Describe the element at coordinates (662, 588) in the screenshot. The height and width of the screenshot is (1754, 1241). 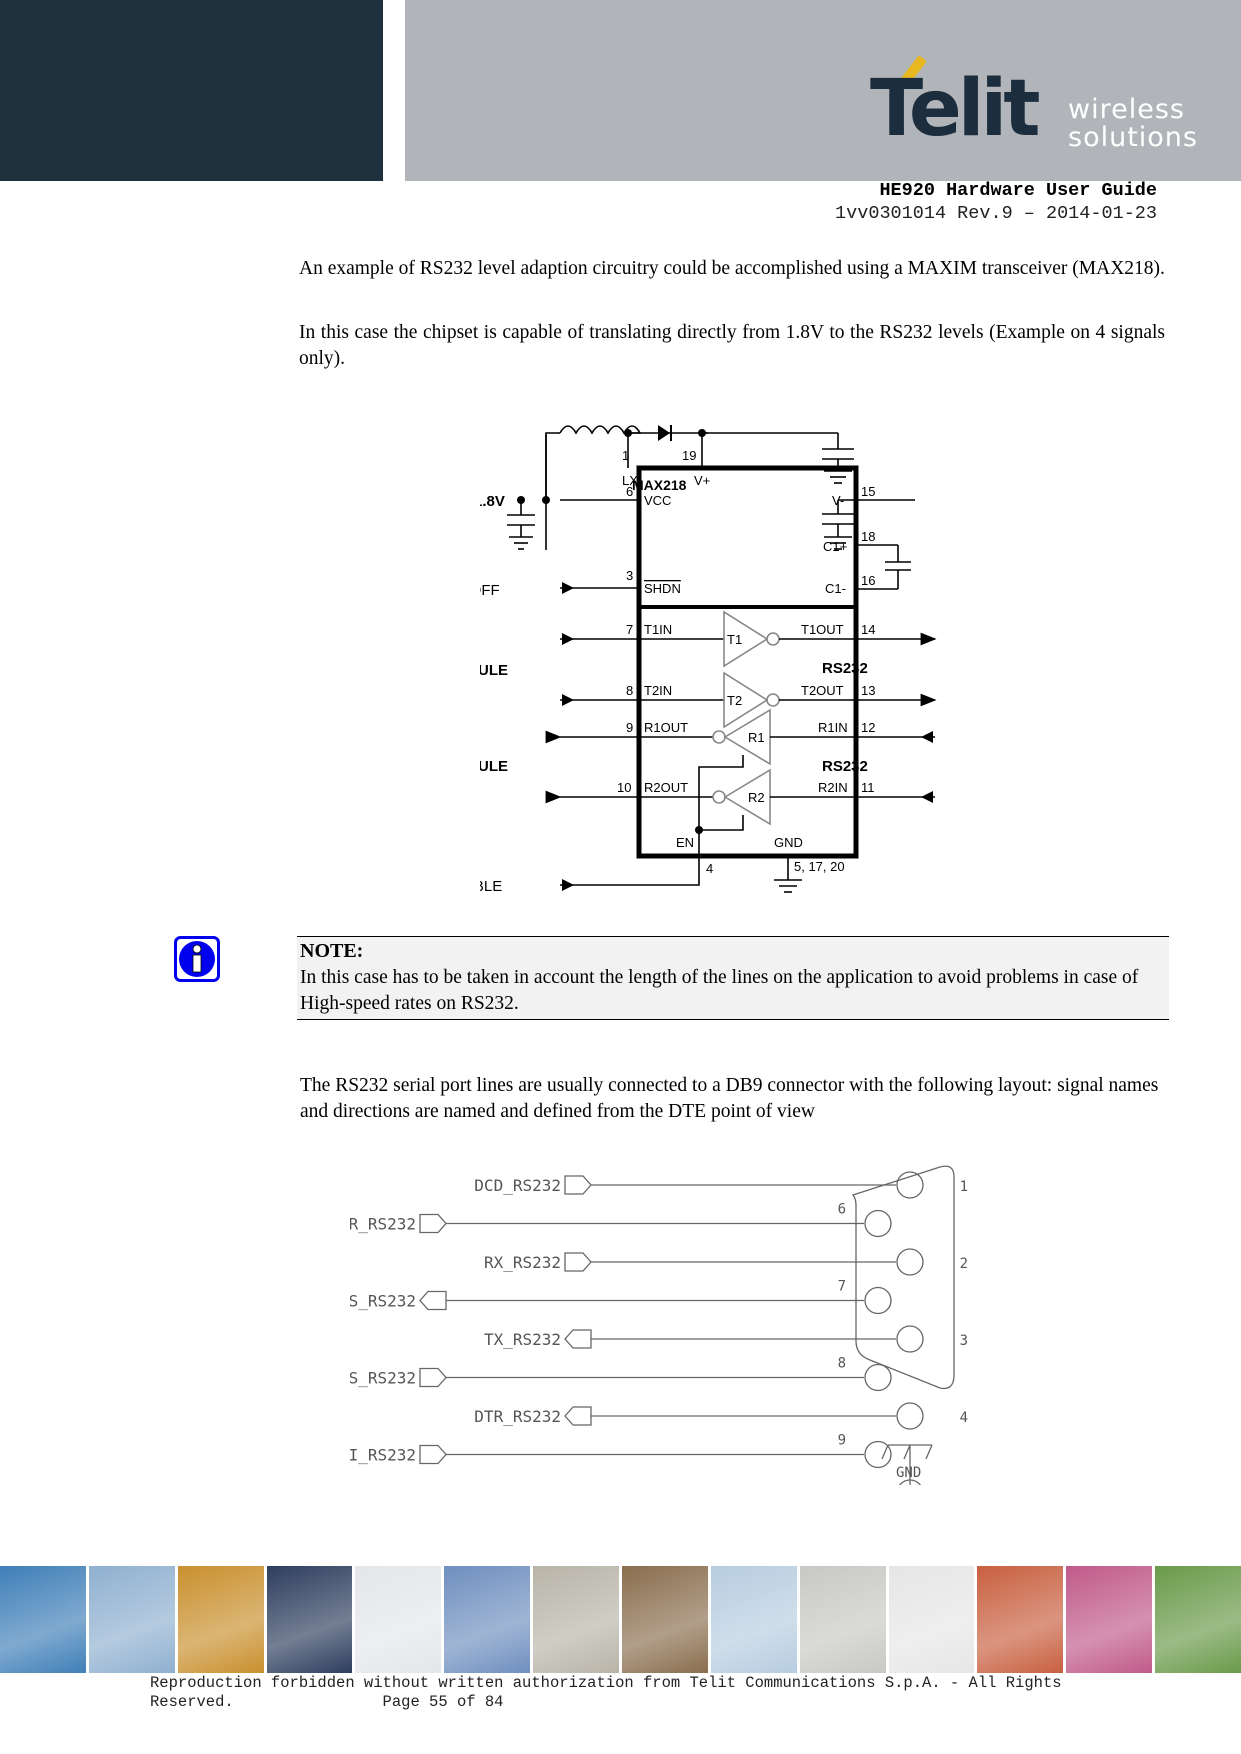
I see `pin-name-shdn: SHDN` at that location.